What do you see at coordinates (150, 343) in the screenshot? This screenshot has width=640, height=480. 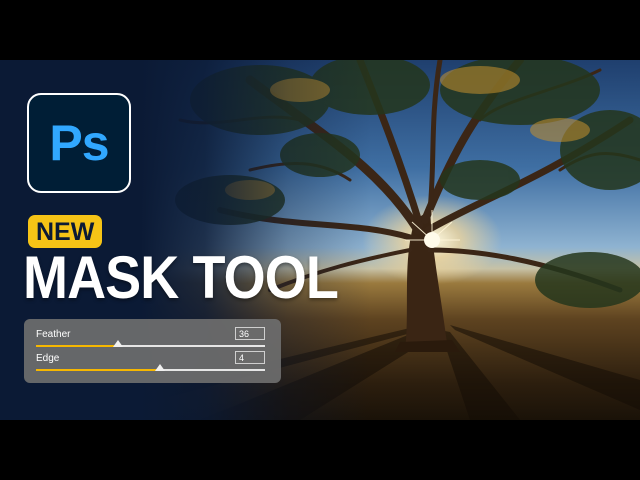 I see `feather-slider-track` at bounding box center [150, 343].